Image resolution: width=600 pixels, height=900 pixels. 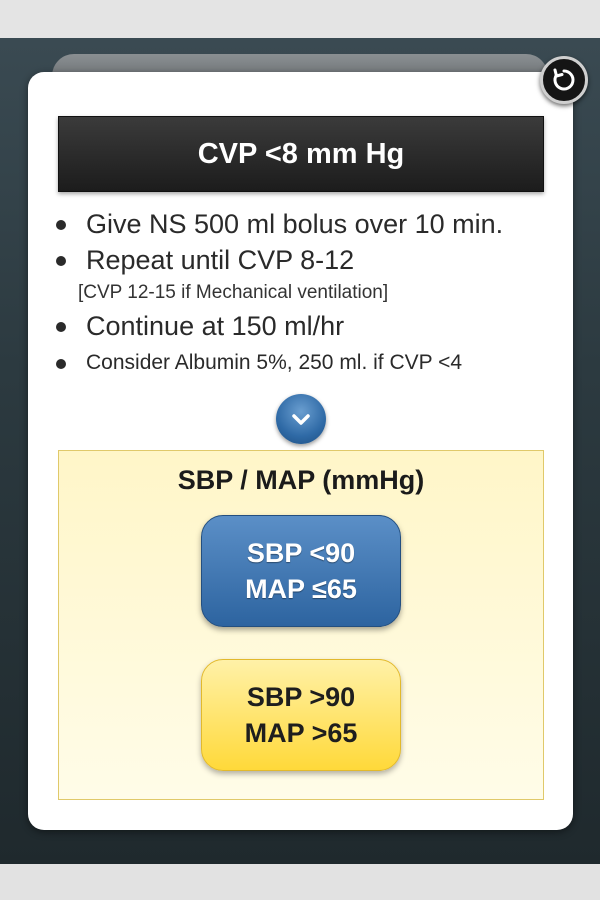 I want to click on bottom-strip, so click(x=300, y=882).